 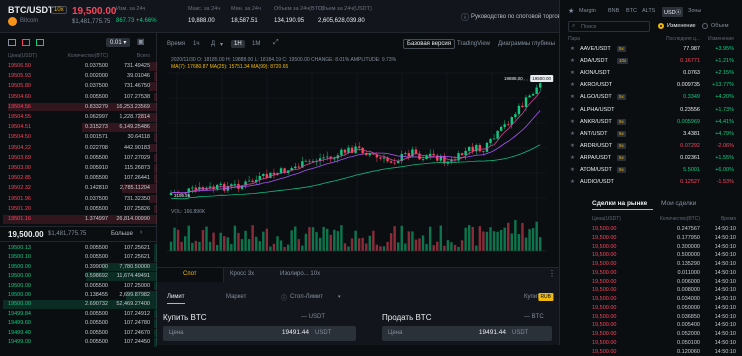 What do you see at coordinates (127, 248) in the screenshot?
I see `bid-total: 107.25621` at bounding box center [127, 248].